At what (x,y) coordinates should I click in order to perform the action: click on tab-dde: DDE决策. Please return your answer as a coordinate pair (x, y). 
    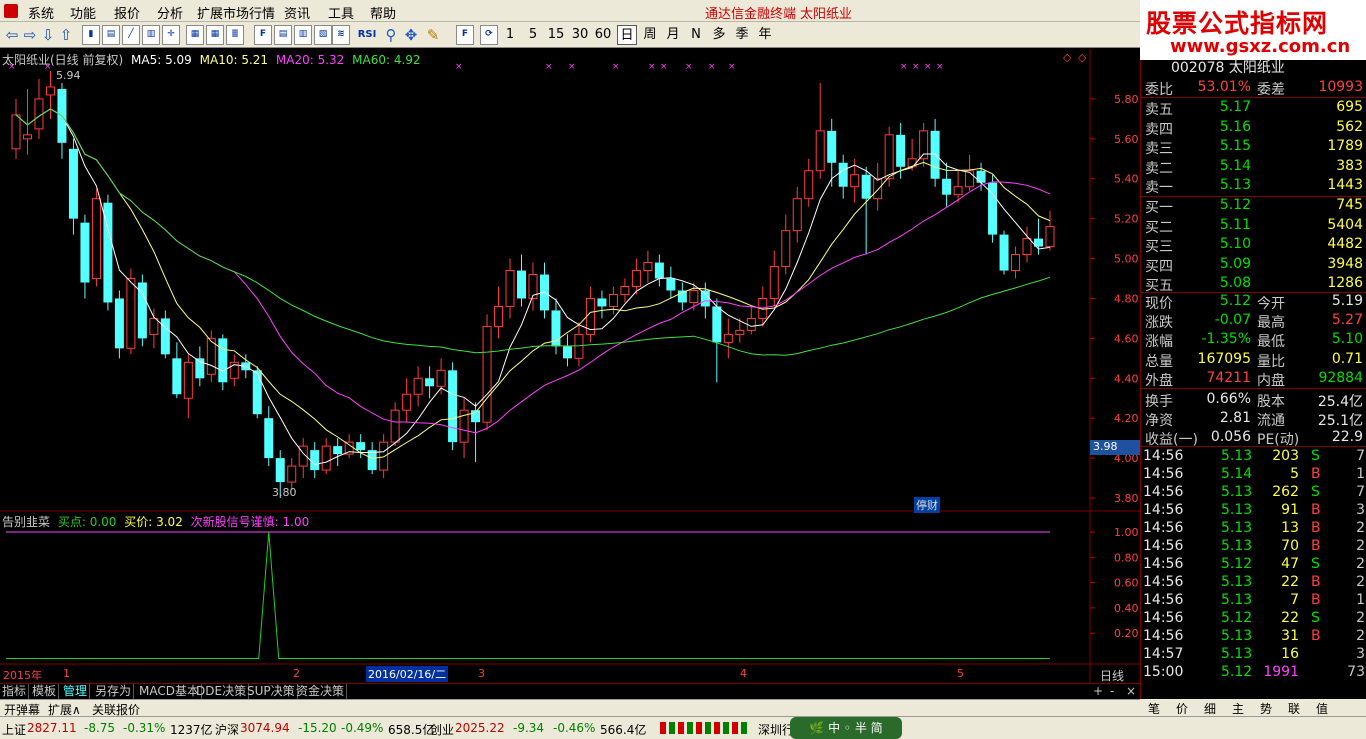
    Looking at the image, I should click on (222, 692).